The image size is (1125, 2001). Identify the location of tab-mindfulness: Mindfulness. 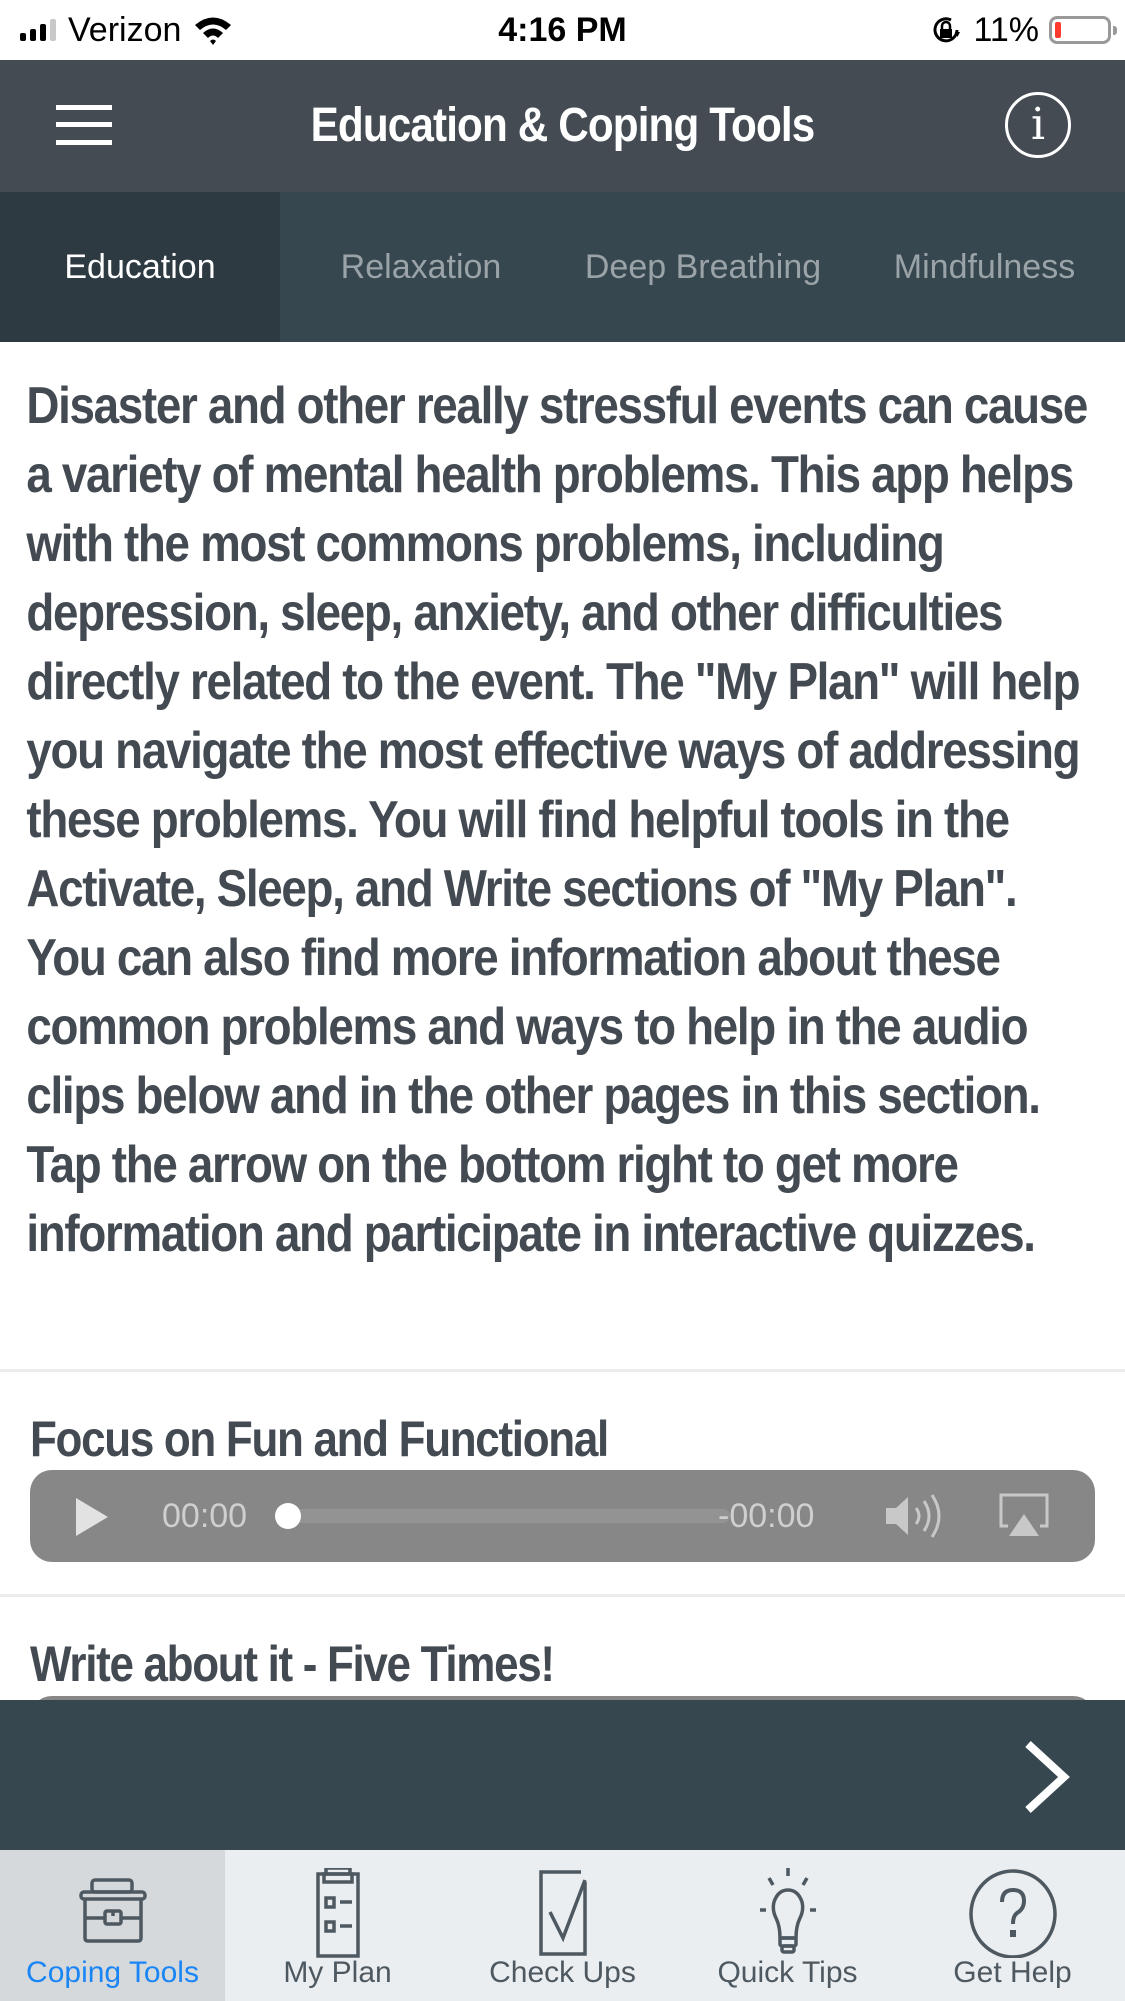
(984, 267).